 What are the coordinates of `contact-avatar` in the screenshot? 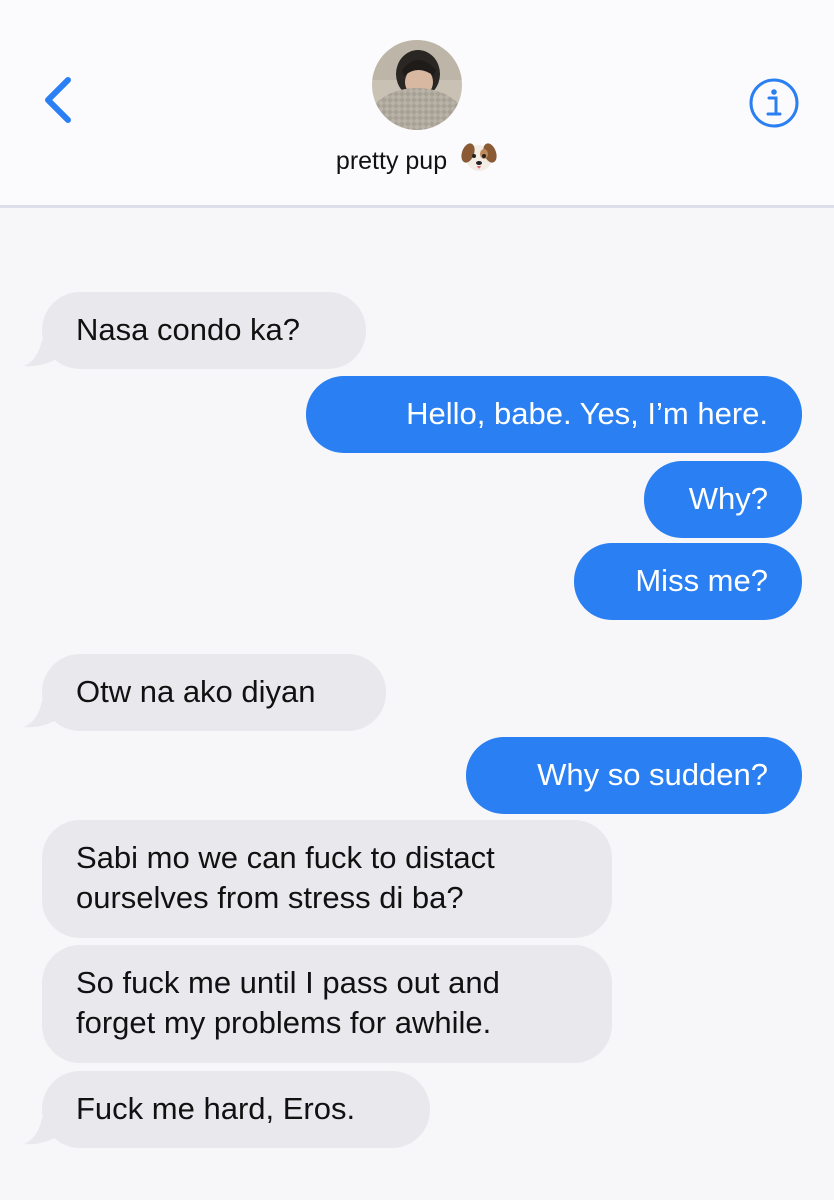 It's located at (417, 85).